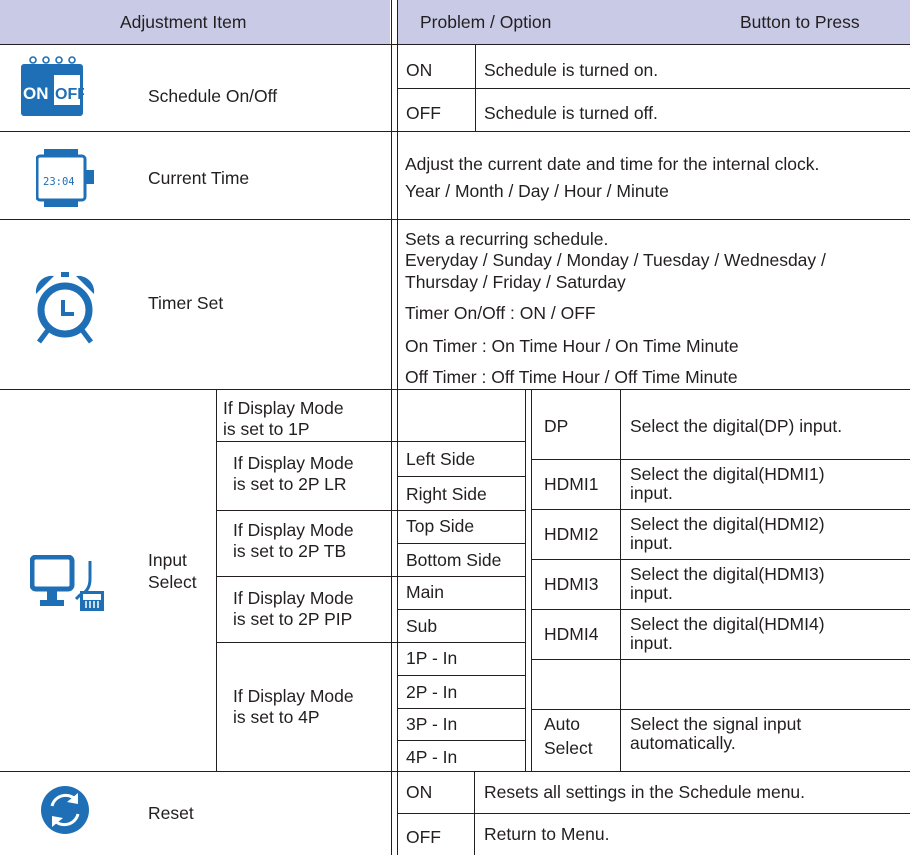  I want to click on screen-side-label: 1P - In, so click(432, 658).